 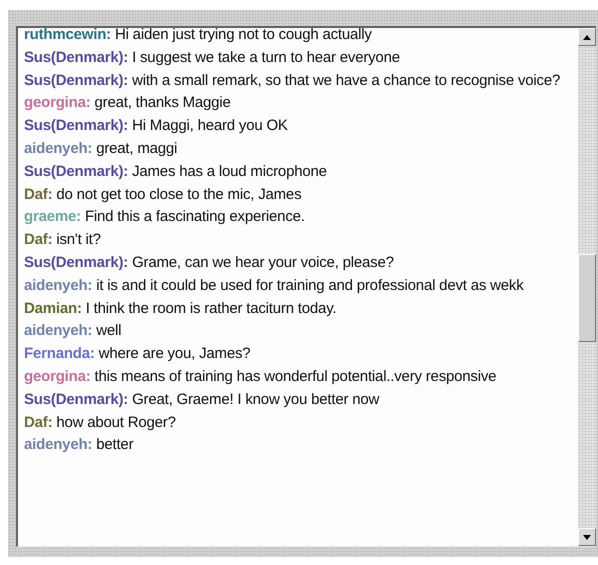 What do you see at coordinates (127, 103) in the screenshot?
I see `chat-message: georgina: great, thanks Maggie` at bounding box center [127, 103].